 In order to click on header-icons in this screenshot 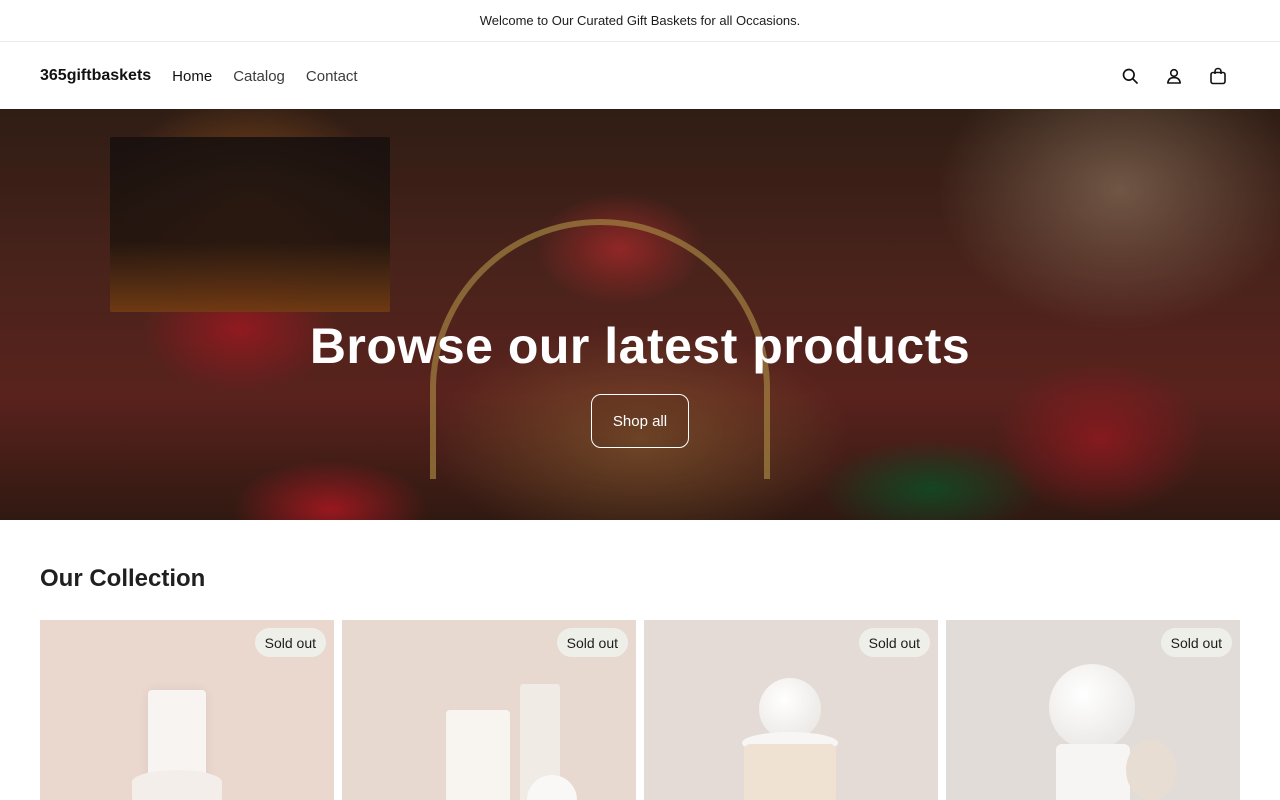, I will do `click(1174, 76)`.